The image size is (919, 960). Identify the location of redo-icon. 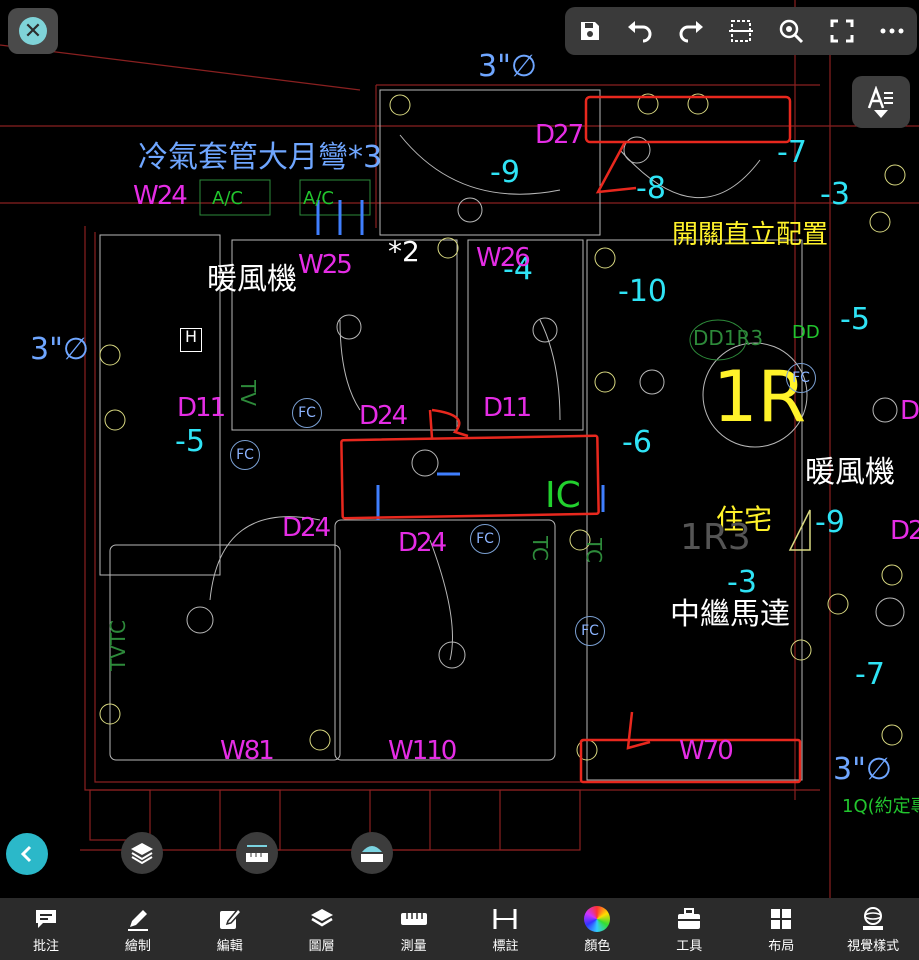
(691, 32).